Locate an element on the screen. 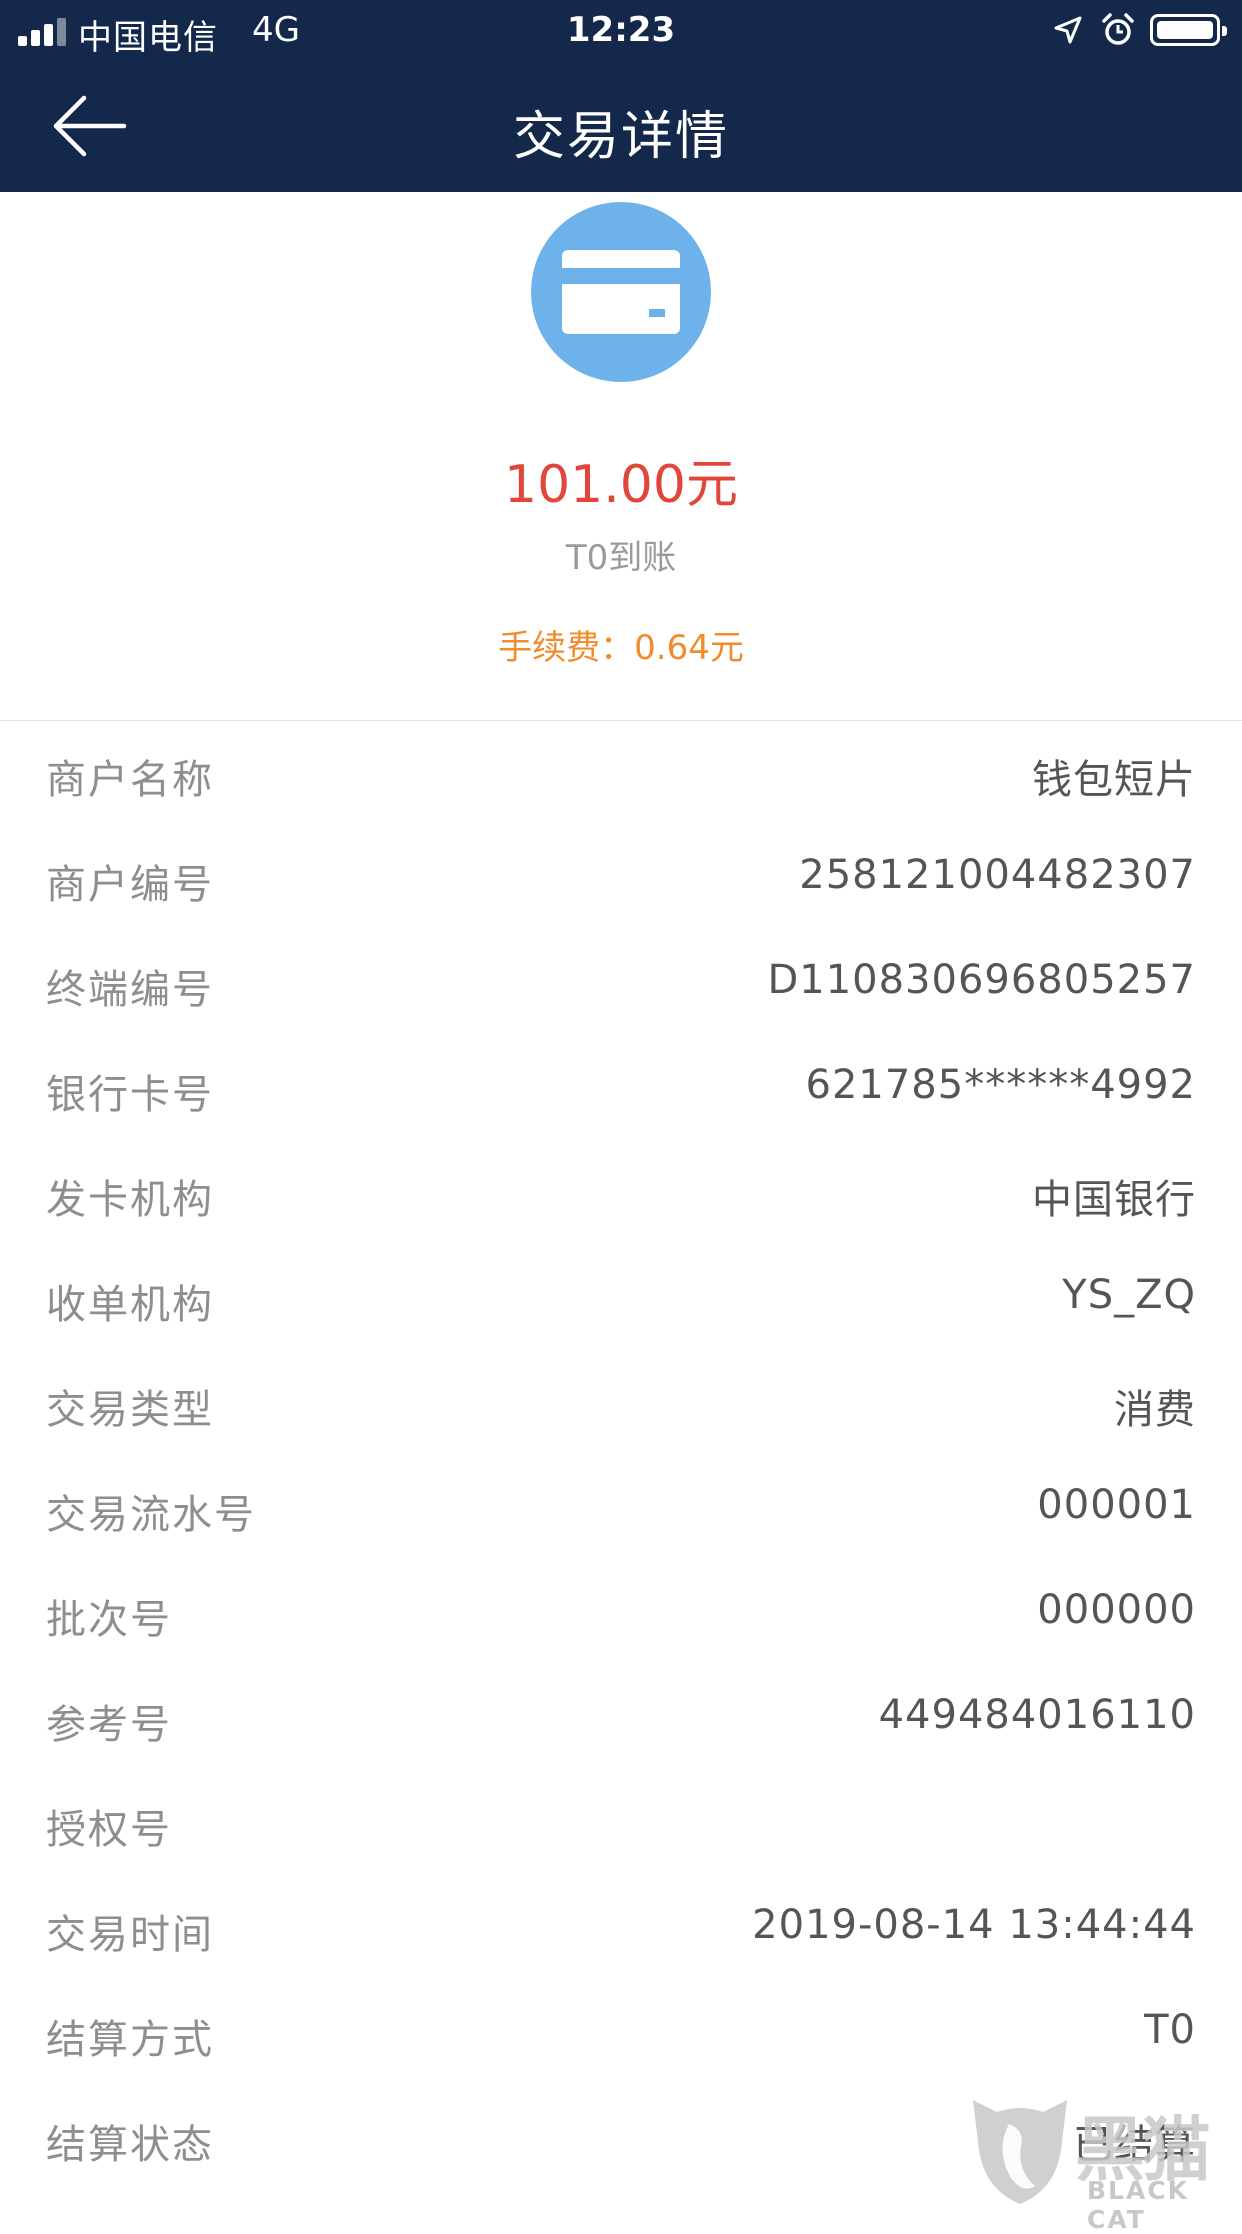 The image size is (1242, 2234). page-title: 交易详情 is located at coordinates (620, 137).